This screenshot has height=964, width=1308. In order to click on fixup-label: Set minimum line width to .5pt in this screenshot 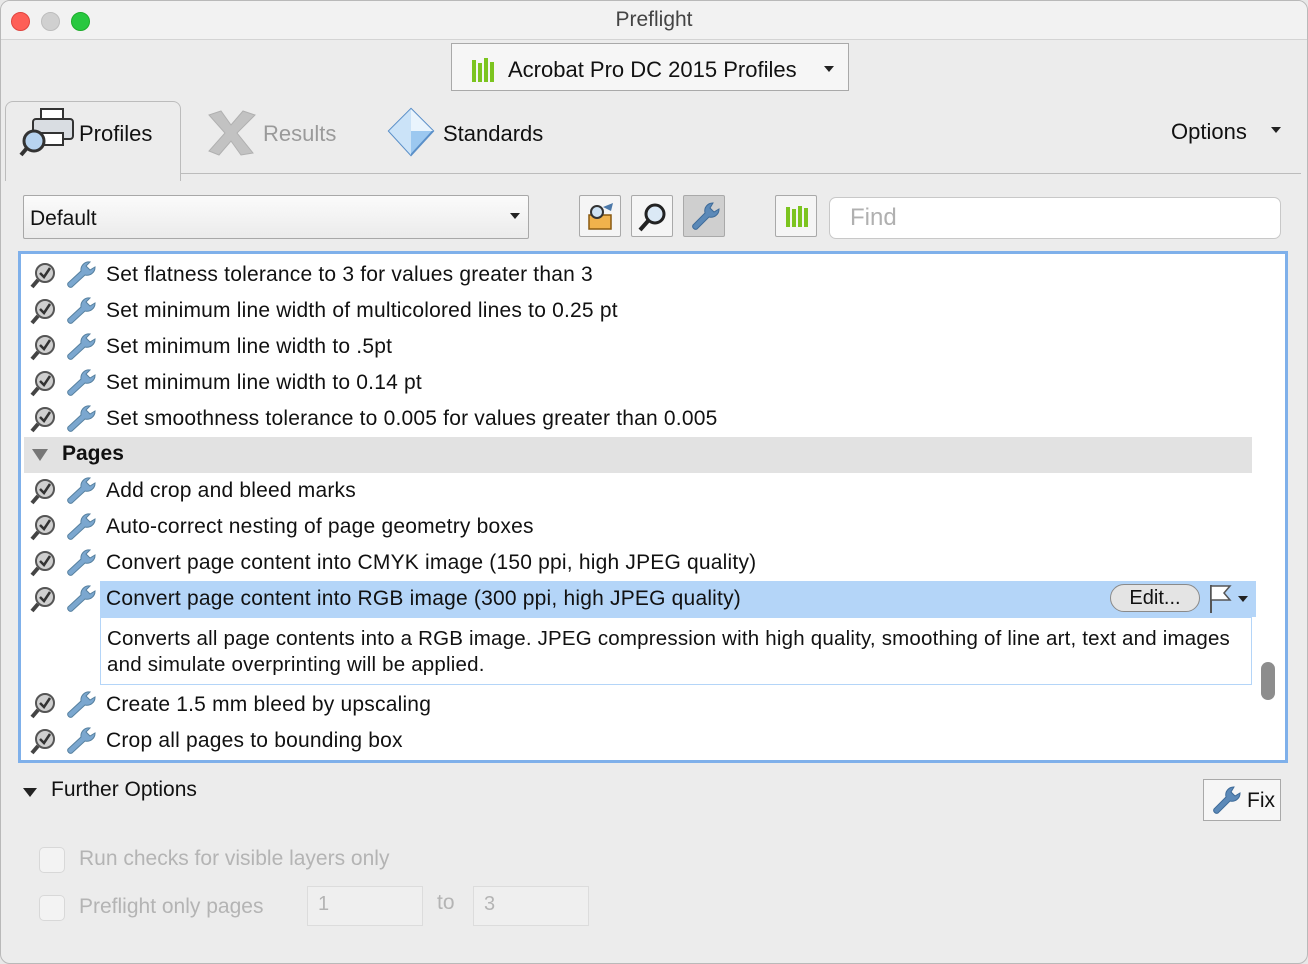, I will do `click(249, 346)`.